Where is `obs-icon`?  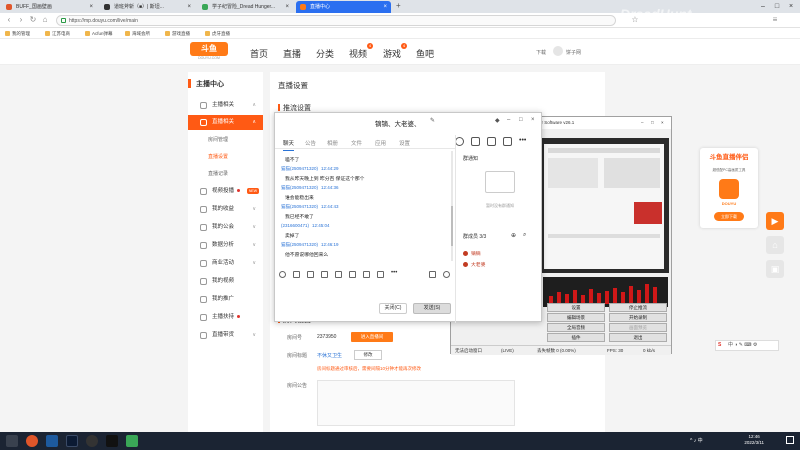
obs-icon is located at coordinates (92, 441).